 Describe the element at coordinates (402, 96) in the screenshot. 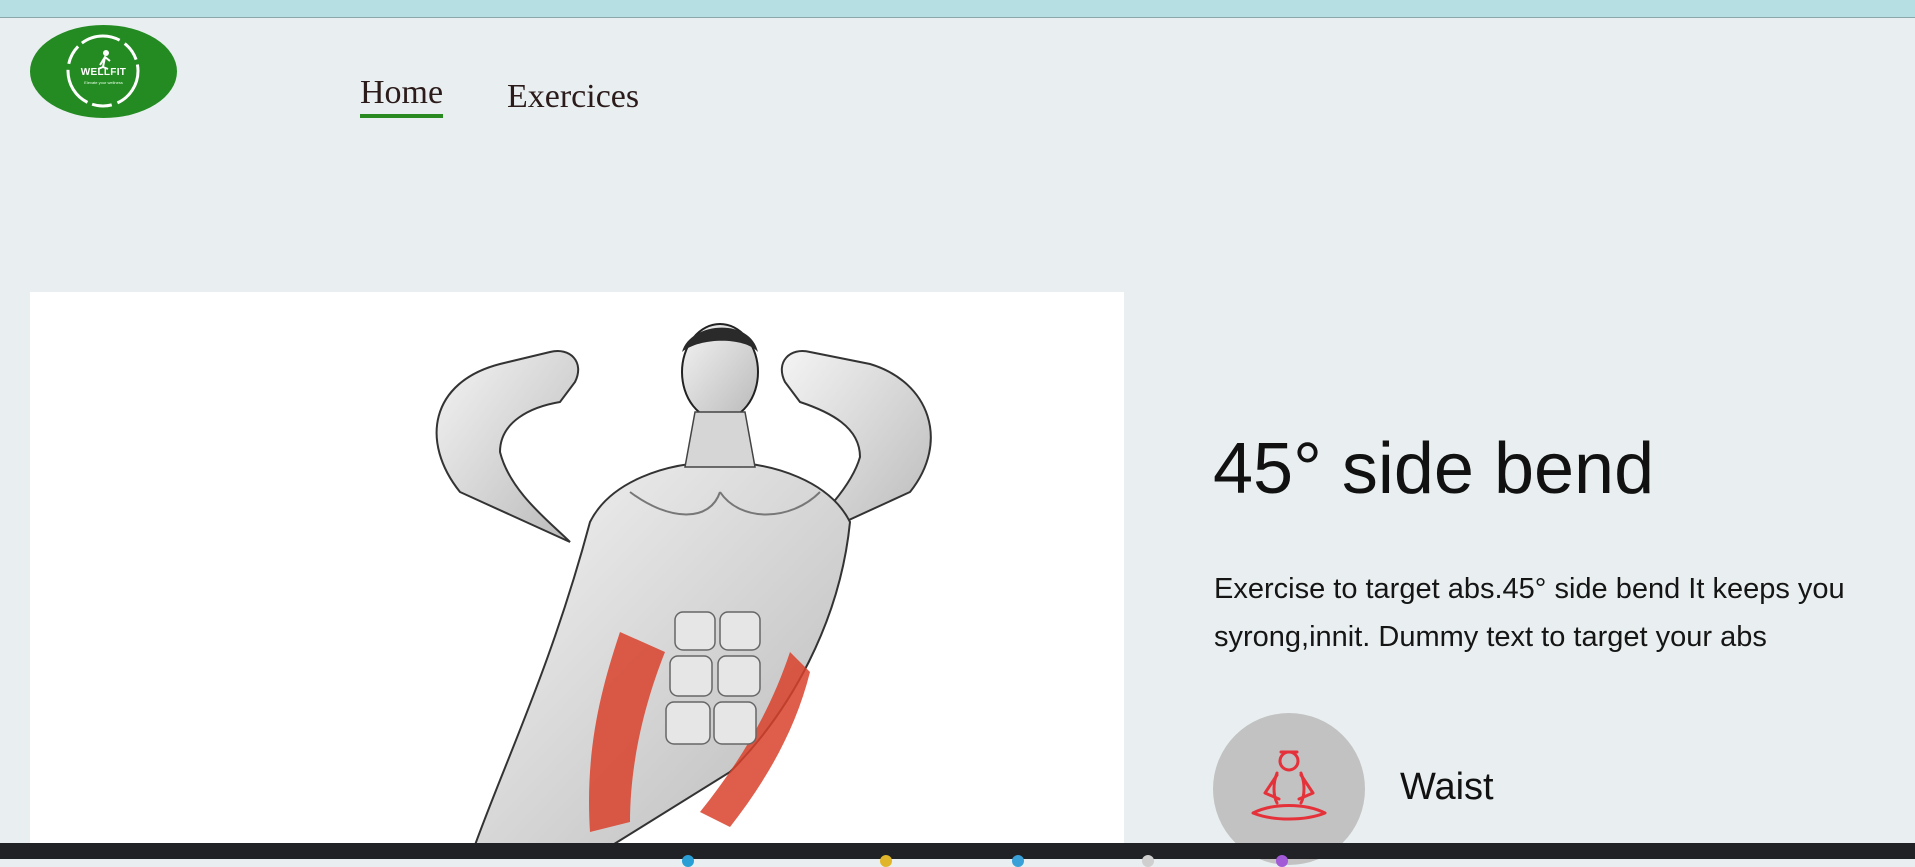

I see `nav-link-home: Home` at that location.